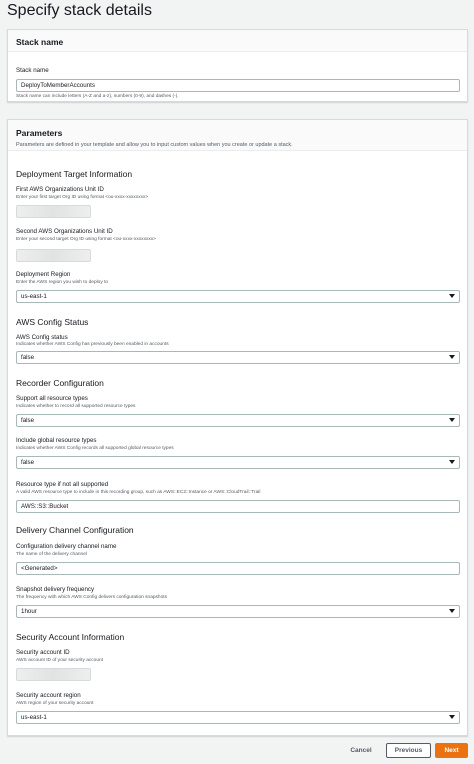  Describe the element at coordinates (53, 674) in the screenshot. I see `security-account-id-input` at that location.